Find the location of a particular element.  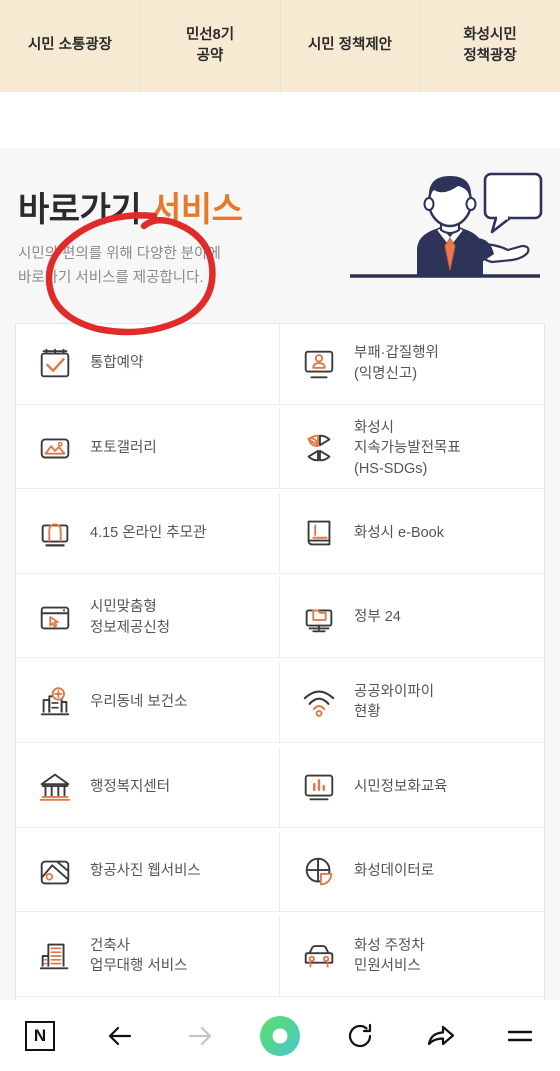

menu-button is located at coordinates (520, 1036).